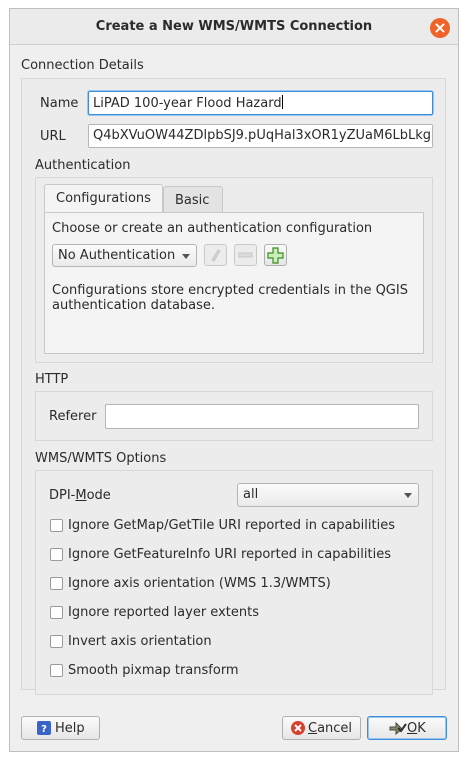  I want to click on checkbox-label: Invert axis orientation, so click(140, 641).